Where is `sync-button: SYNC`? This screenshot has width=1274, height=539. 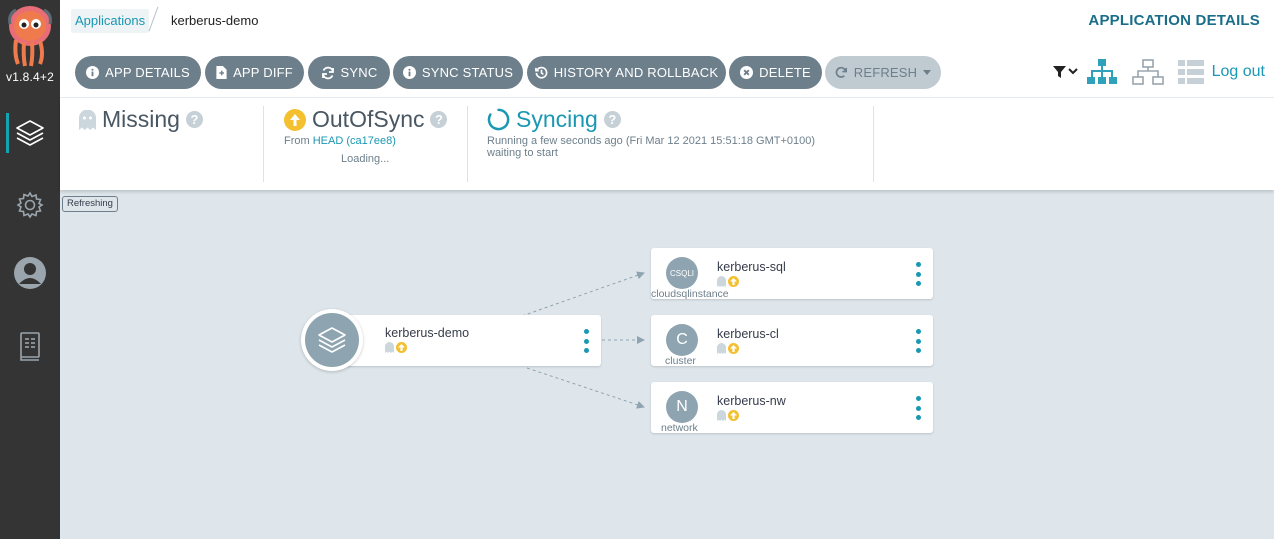 sync-button: SYNC is located at coordinates (349, 72).